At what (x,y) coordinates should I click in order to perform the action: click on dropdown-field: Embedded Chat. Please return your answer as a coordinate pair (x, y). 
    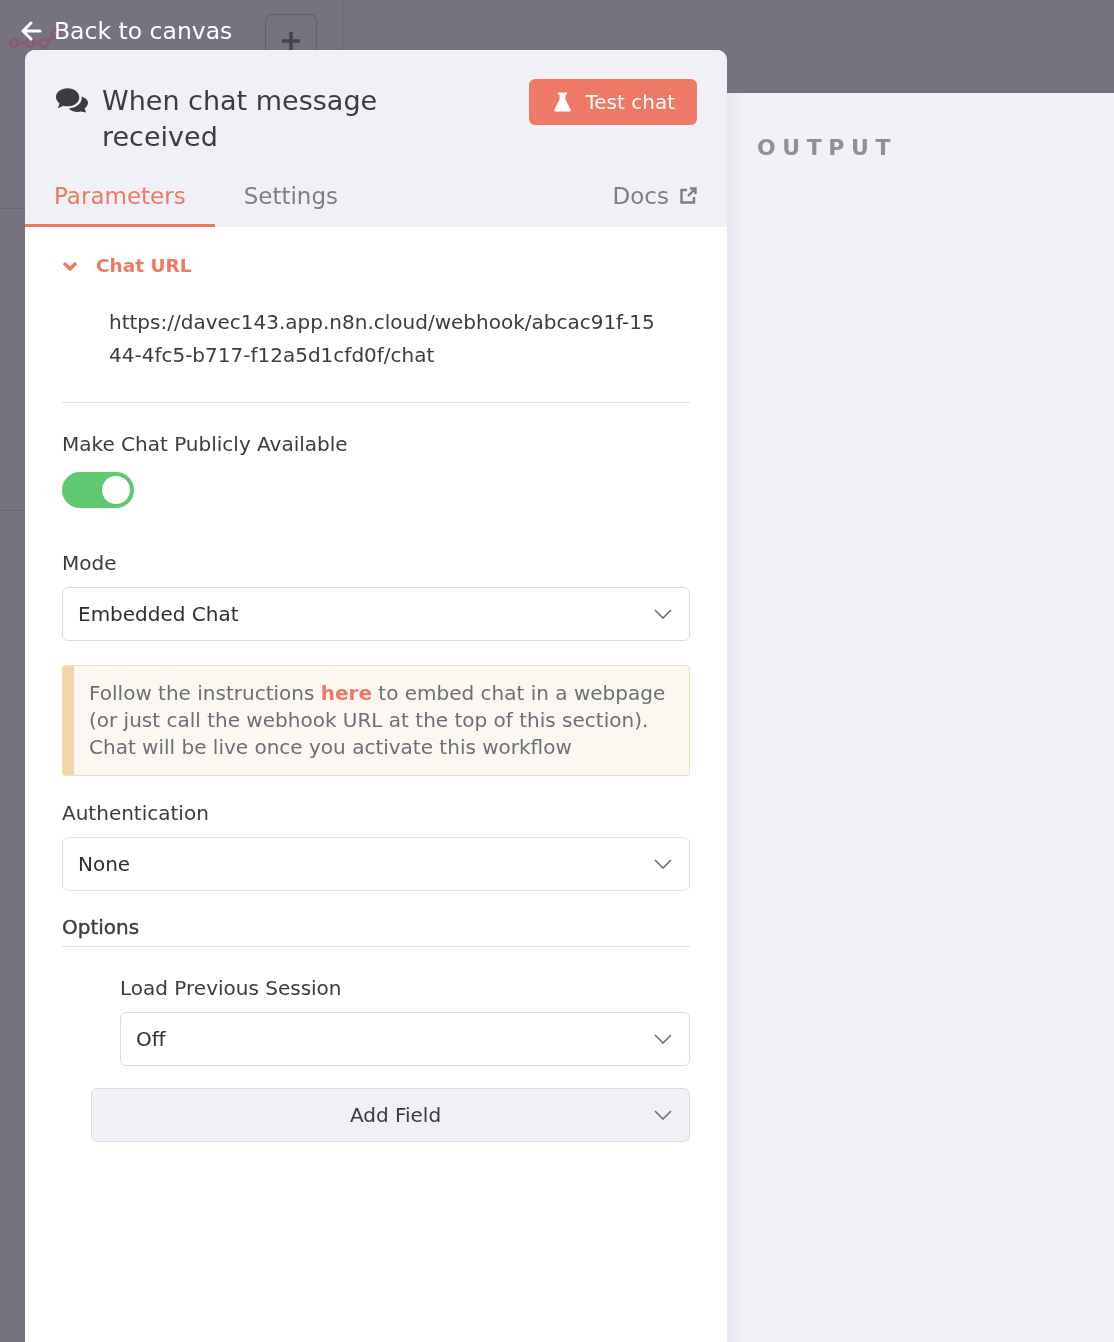
    Looking at the image, I should click on (376, 614).